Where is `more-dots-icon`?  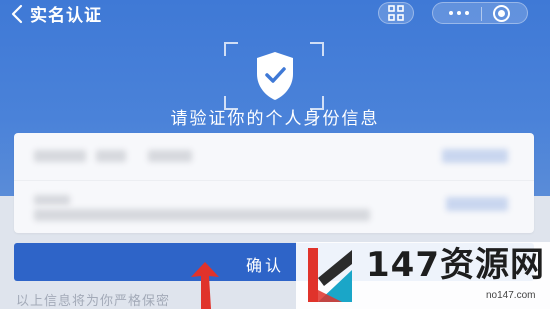
more-dots-icon is located at coordinates (451, 13).